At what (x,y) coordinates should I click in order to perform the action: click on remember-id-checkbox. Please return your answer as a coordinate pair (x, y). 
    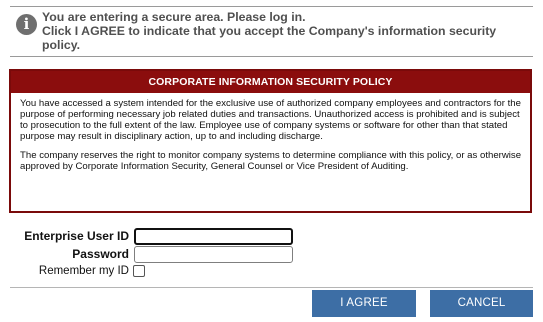
    Looking at the image, I should click on (139, 271).